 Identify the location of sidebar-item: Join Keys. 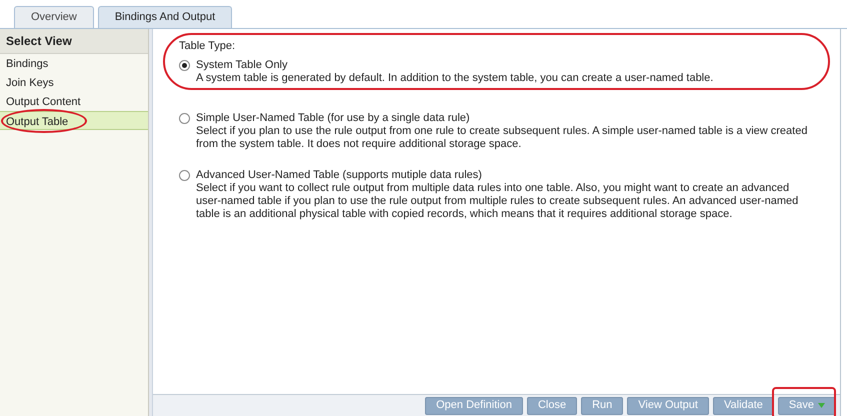
(74, 82).